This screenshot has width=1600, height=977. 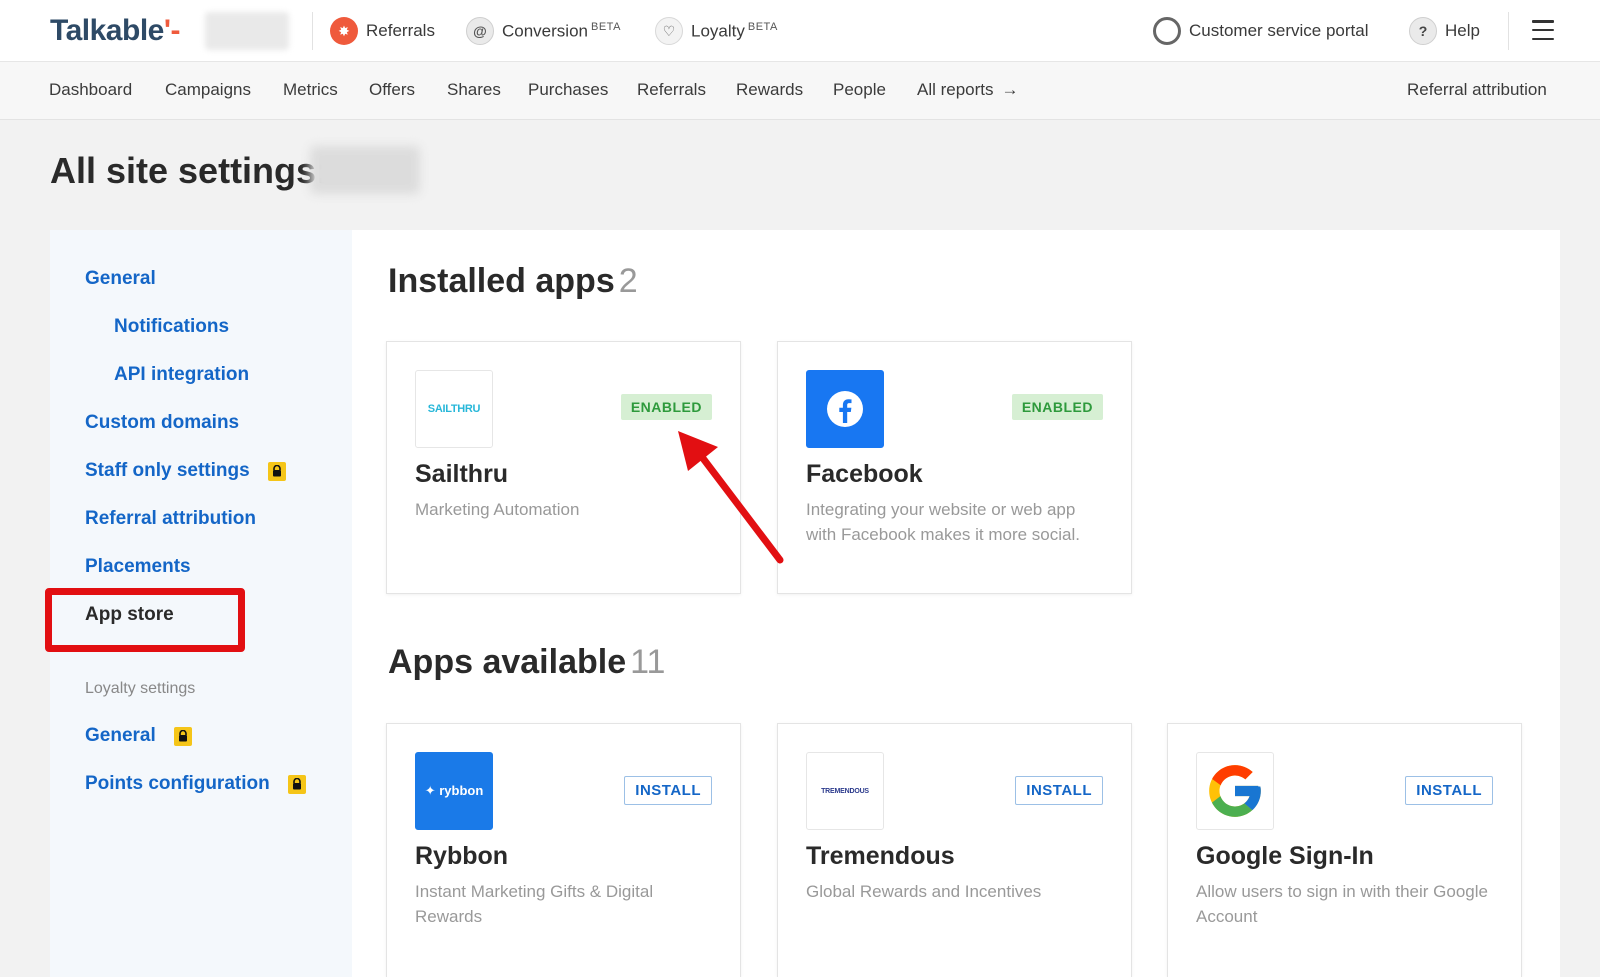 What do you see at coordinates (880, 856) in the screenshot?
I see `app-name: Tremendous` at bounding box center [880, 856].